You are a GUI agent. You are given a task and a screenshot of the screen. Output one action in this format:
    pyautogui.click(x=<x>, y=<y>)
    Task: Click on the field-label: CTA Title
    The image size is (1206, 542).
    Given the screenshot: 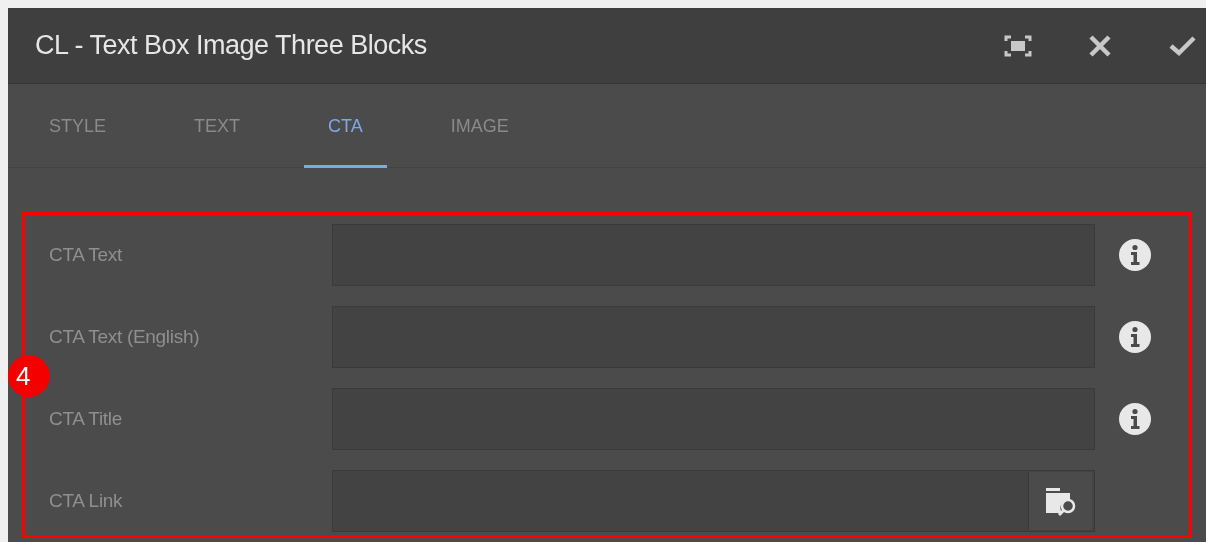 What is the action you would take?
    pyautogui.click(x=86, y=419)
    